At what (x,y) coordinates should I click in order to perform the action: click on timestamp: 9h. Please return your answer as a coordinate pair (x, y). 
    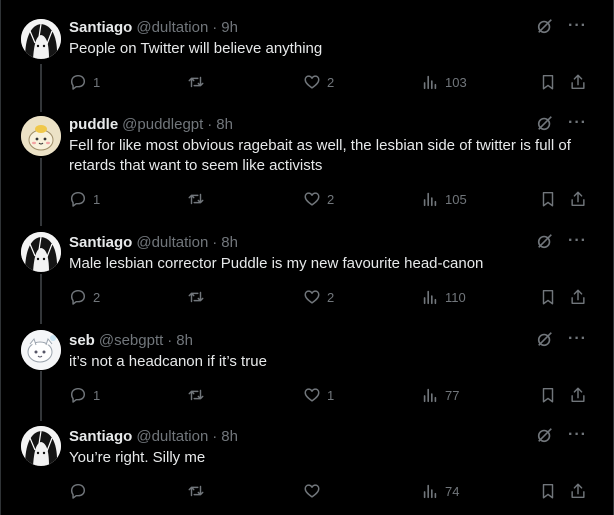
    Looking at the image, I should click on (229, 27).